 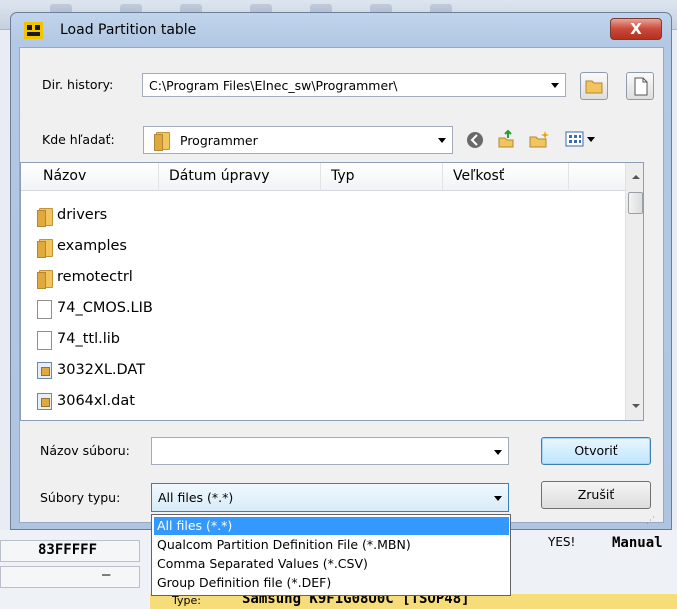 I want to click on column-size: Veľkosť, so click(x=506, y=177).